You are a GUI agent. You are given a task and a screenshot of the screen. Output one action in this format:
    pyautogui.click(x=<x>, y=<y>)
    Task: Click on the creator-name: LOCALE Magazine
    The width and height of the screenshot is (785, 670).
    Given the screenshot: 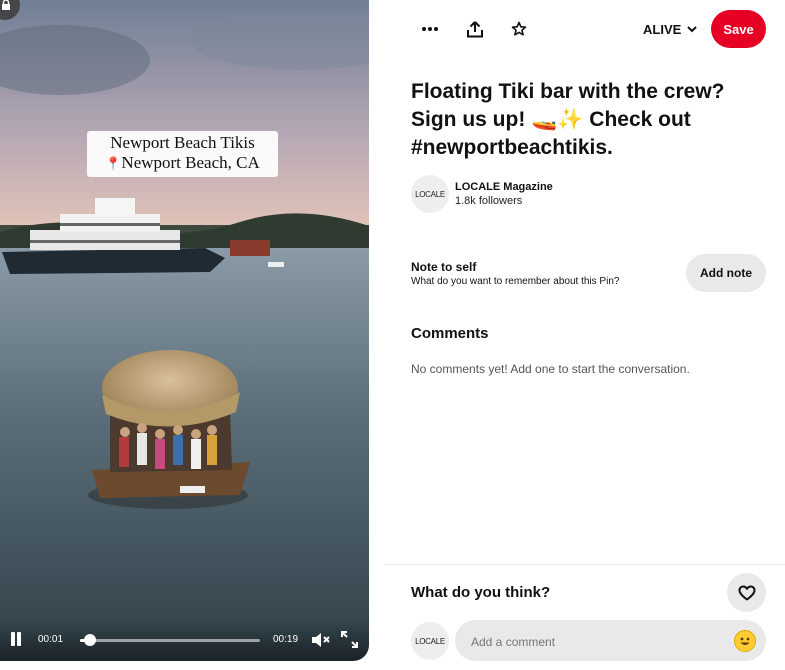 What is the action you would take?
    pyautogui.click(x=504, y=187)
    